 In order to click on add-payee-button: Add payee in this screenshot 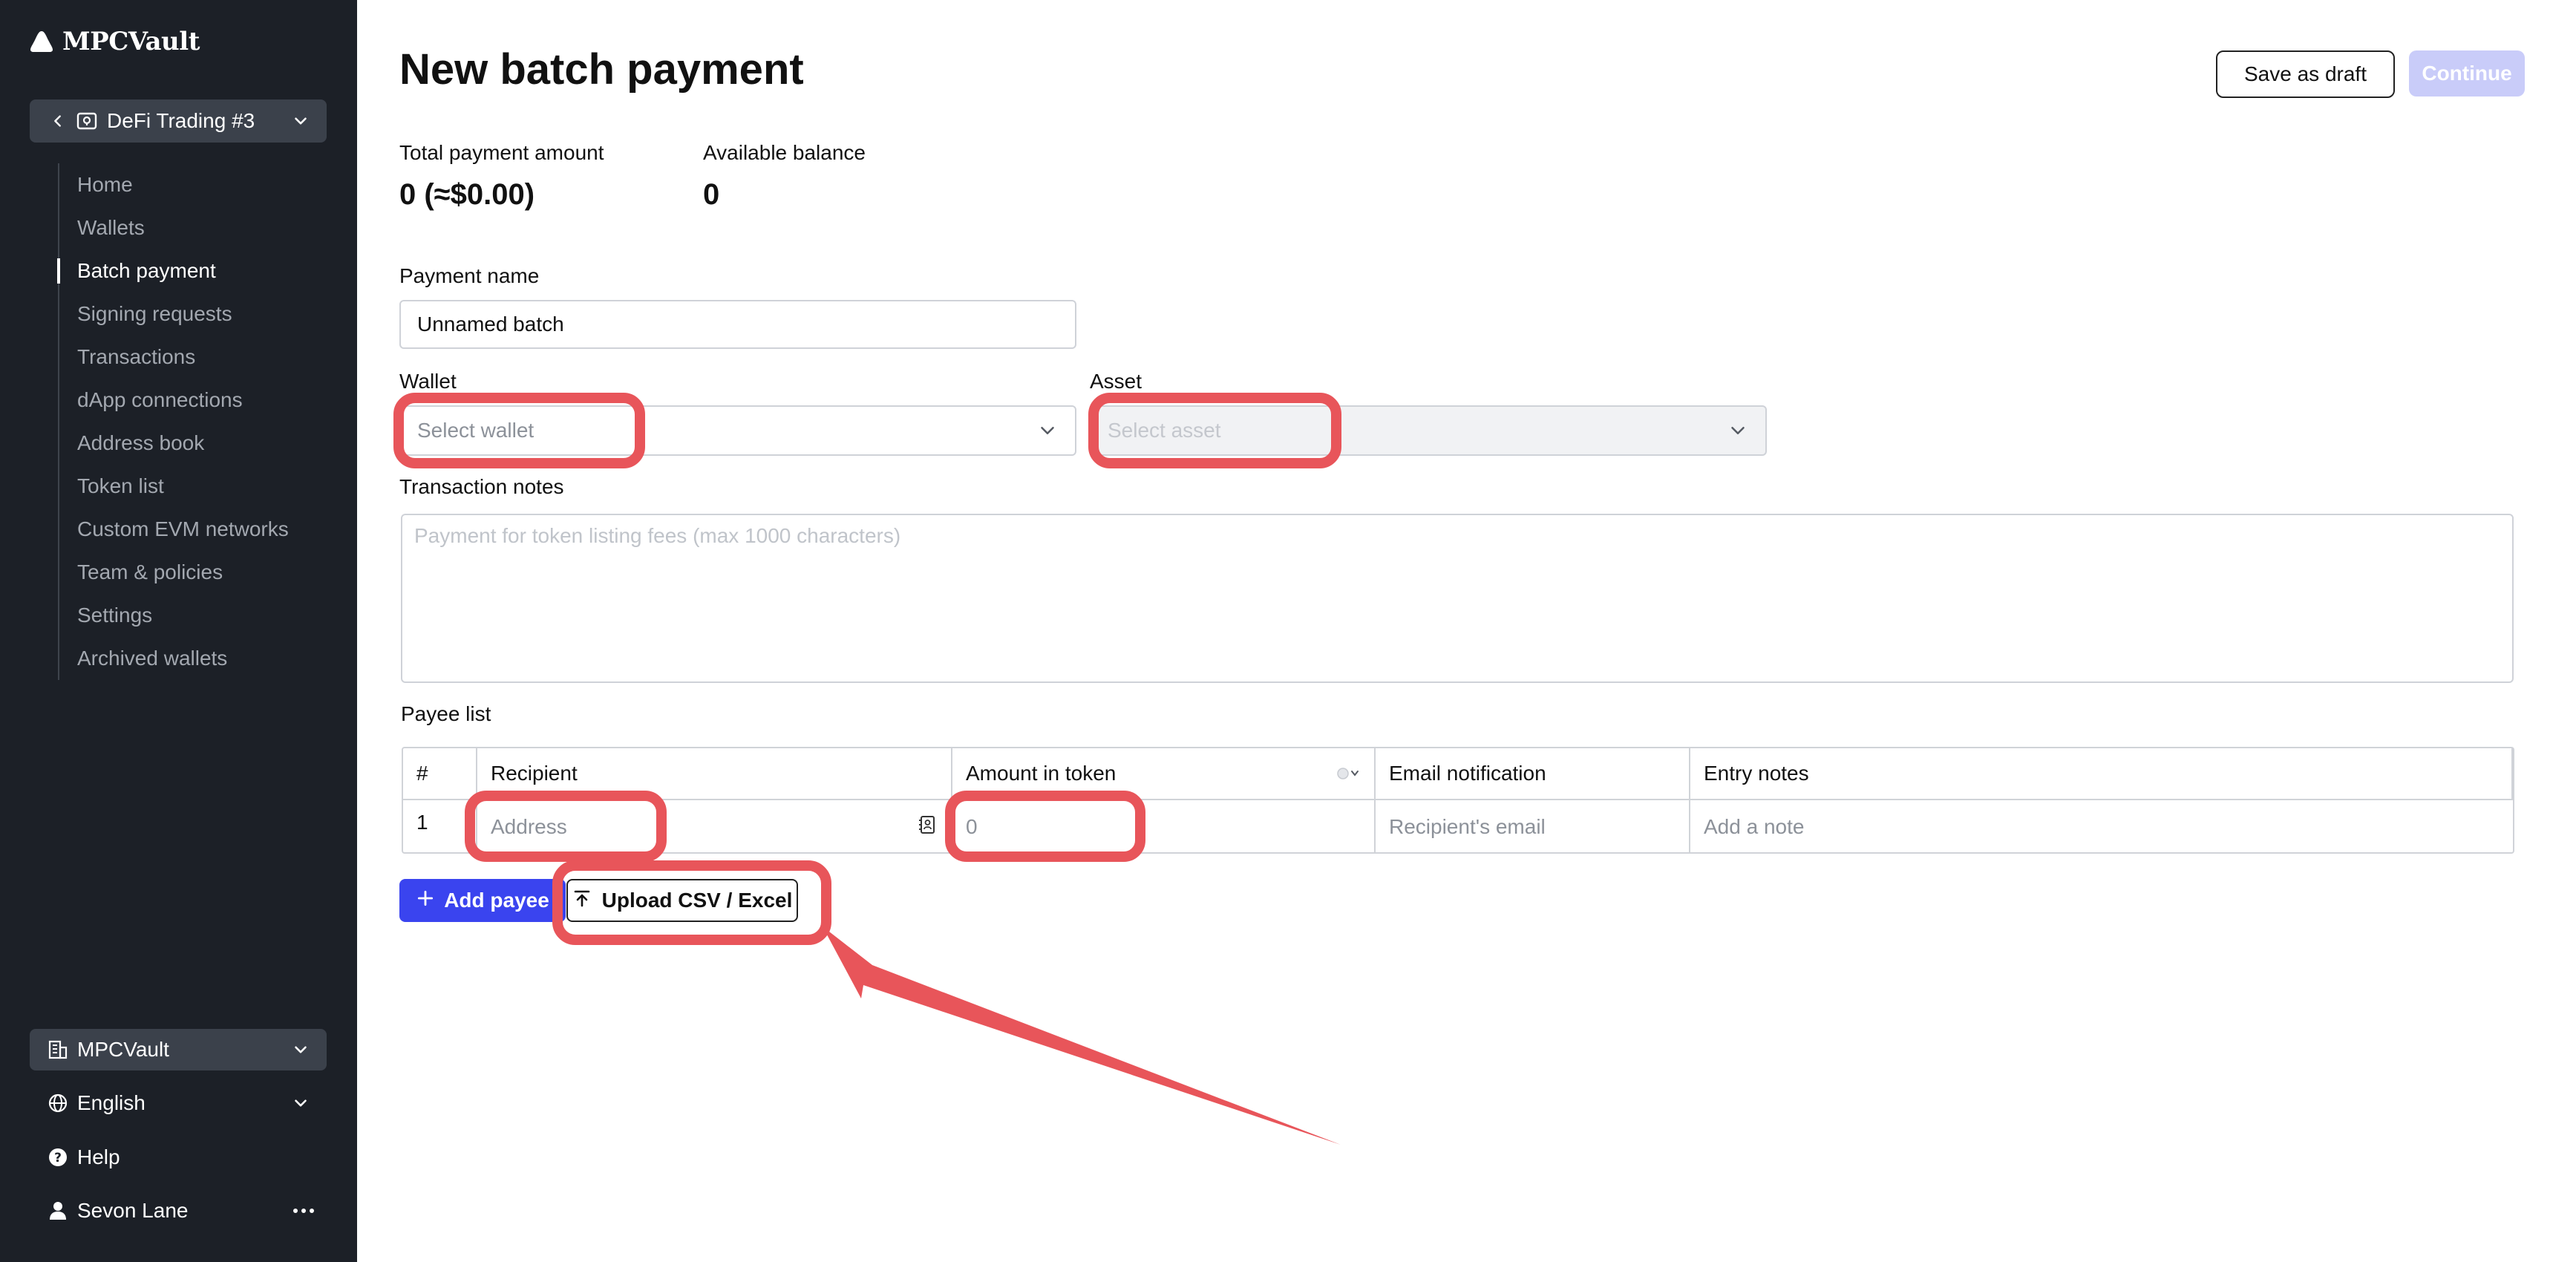, I will do `click(482, 900)`.